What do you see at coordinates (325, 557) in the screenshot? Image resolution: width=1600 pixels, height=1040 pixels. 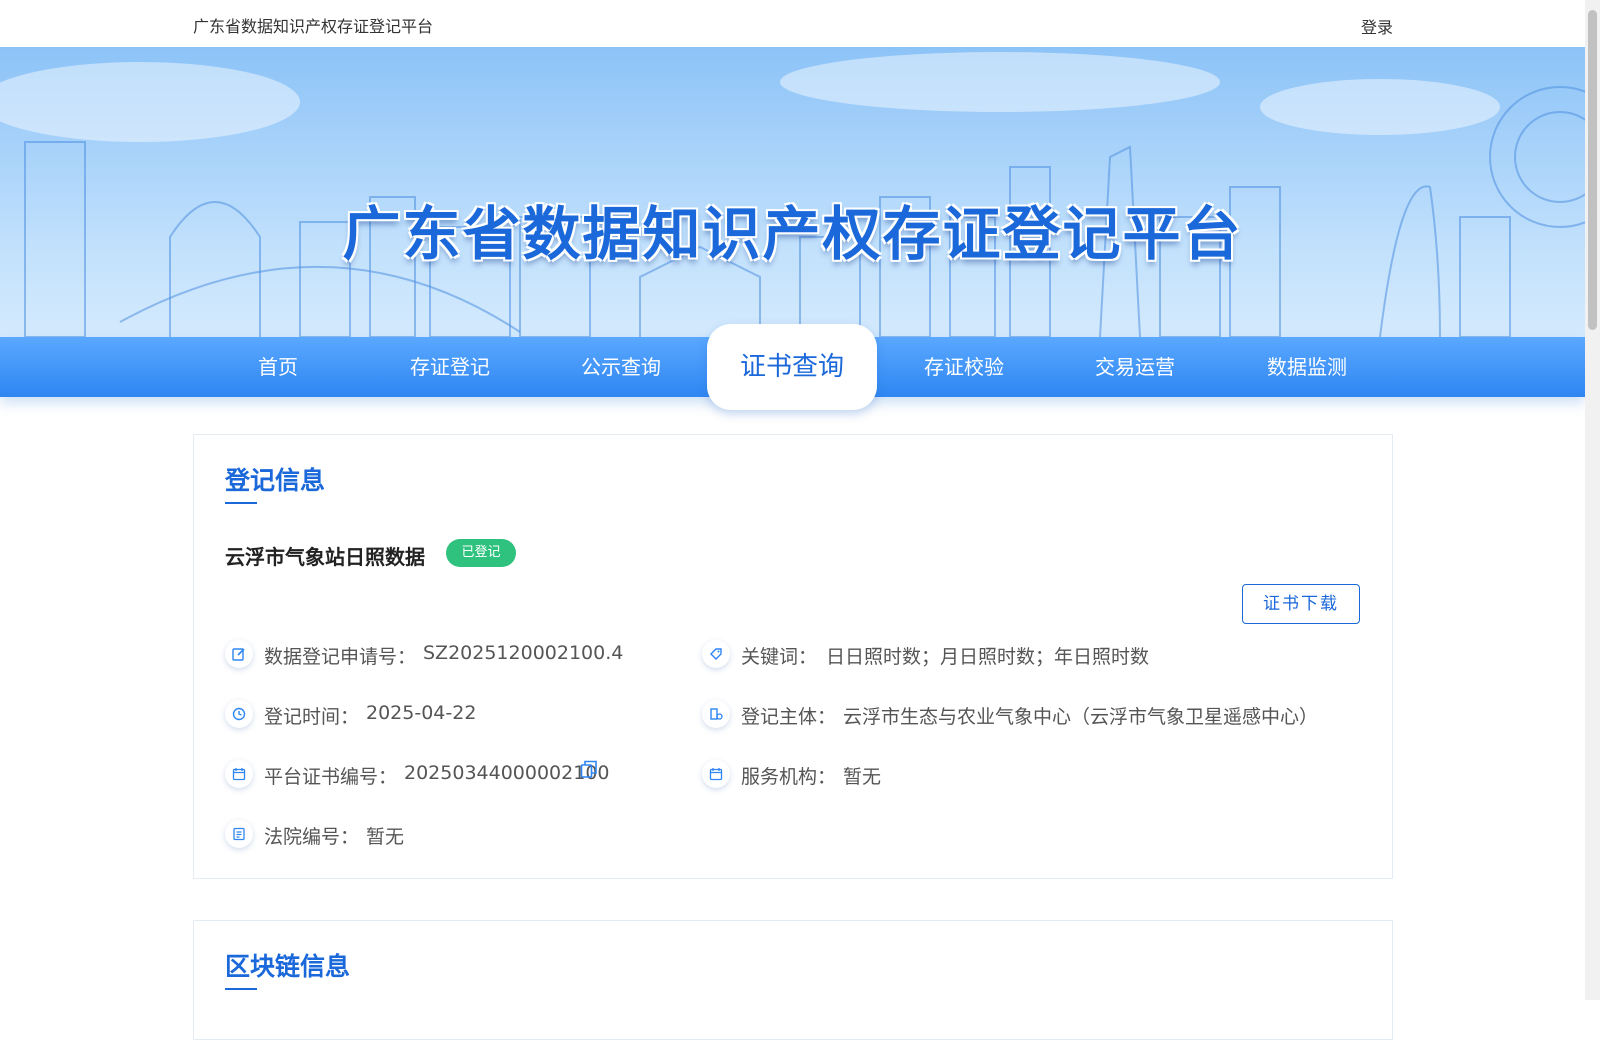 I see `dataset-name: 云浮市气象站日照数据` at bounding box center [325, 557].